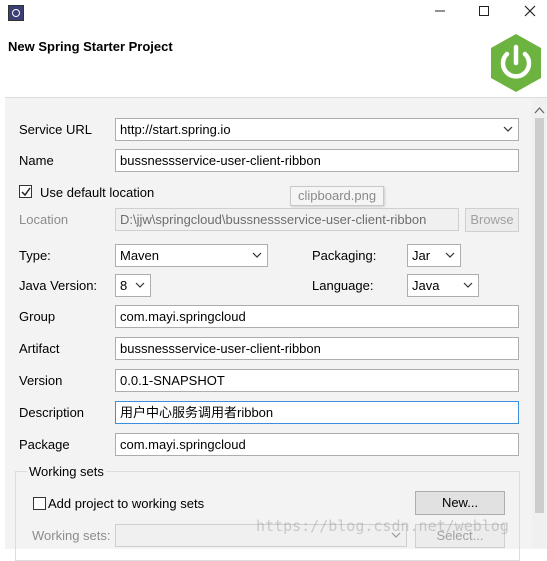 Image resolution: width=547 pixels, height=561 pixels. Describe the element at coordinates (317, 348) in the screenshot. I see `artifact-field: bussnessservice-user-client-ribbon` at that location.